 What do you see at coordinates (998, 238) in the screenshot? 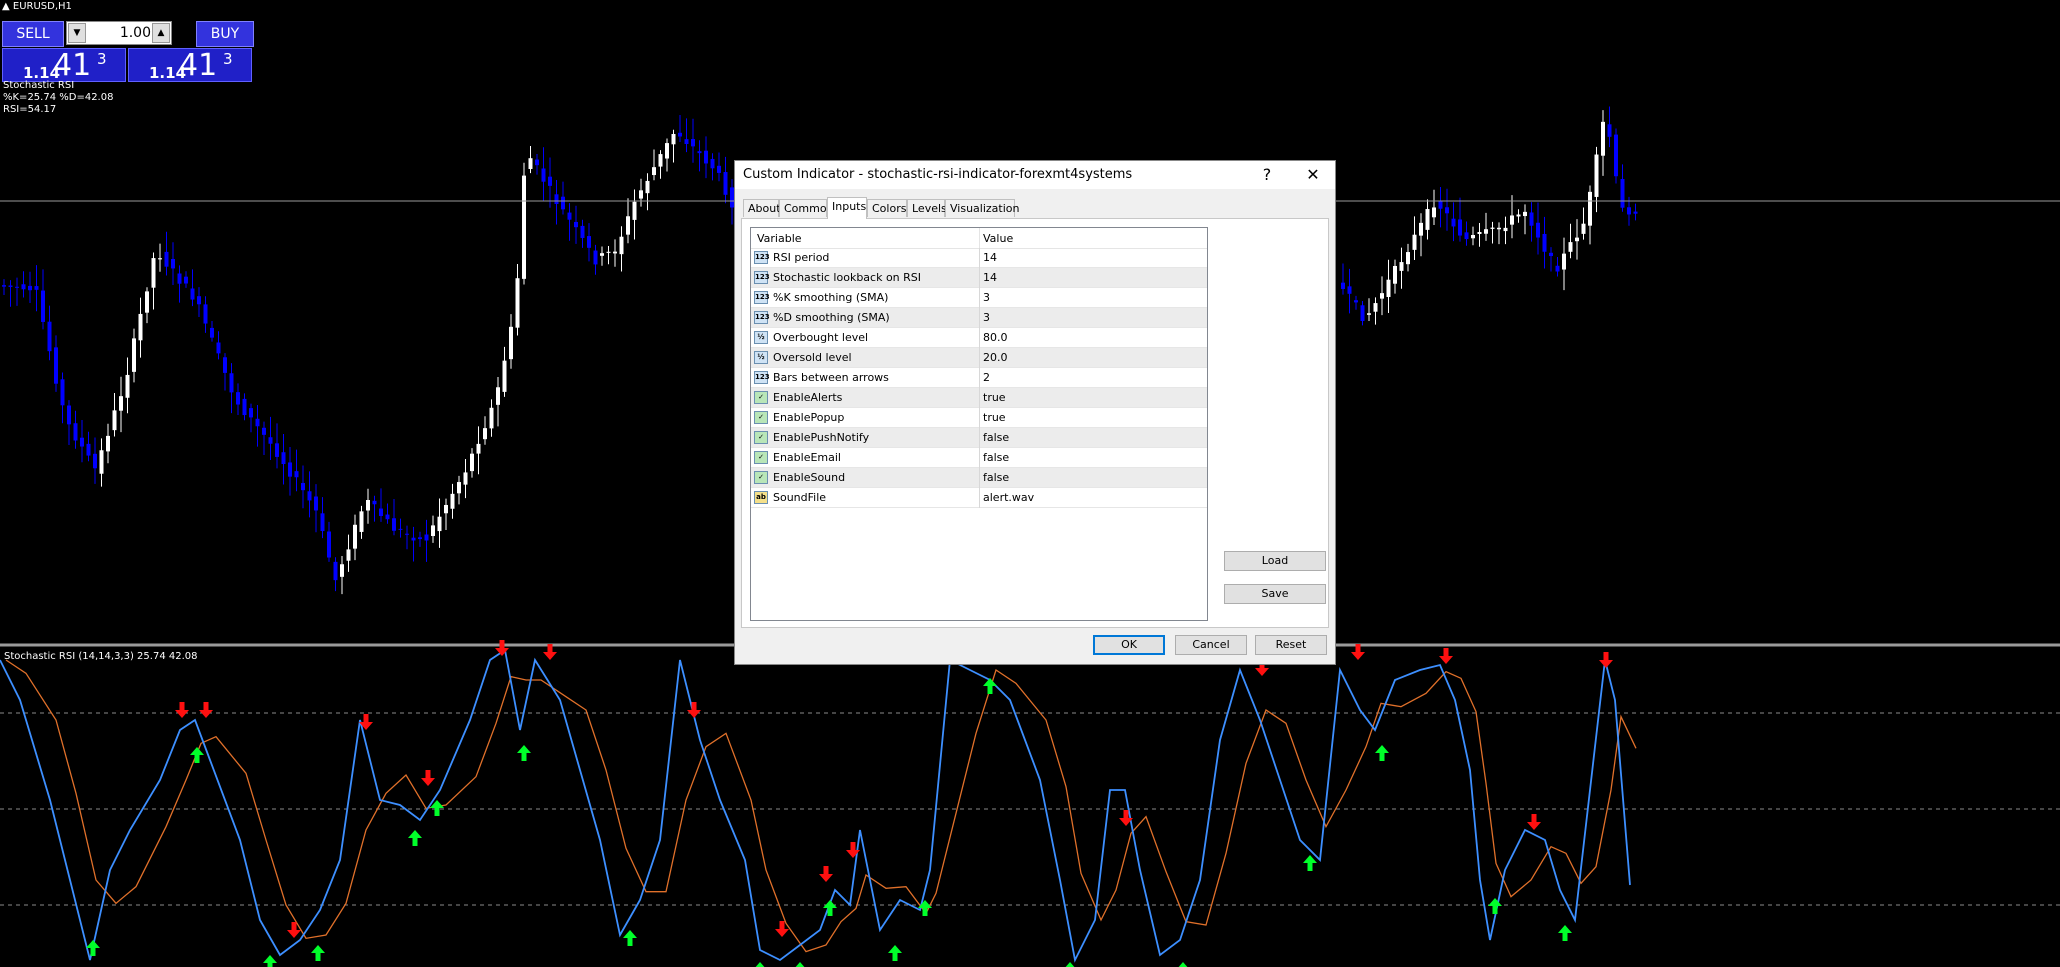
I see `value-column-header: Value` at bounding box center [998, 238].